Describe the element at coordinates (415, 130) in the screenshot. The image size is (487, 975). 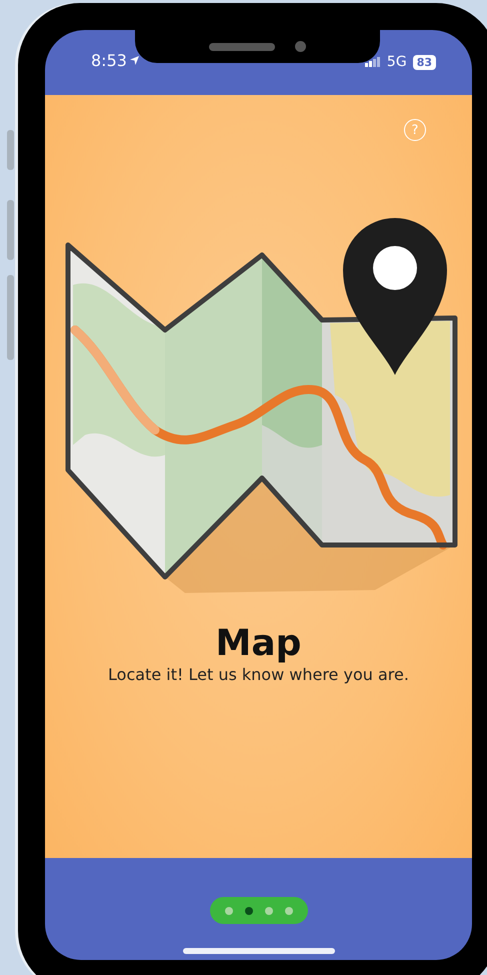
I see `help-button: ?` at that location.